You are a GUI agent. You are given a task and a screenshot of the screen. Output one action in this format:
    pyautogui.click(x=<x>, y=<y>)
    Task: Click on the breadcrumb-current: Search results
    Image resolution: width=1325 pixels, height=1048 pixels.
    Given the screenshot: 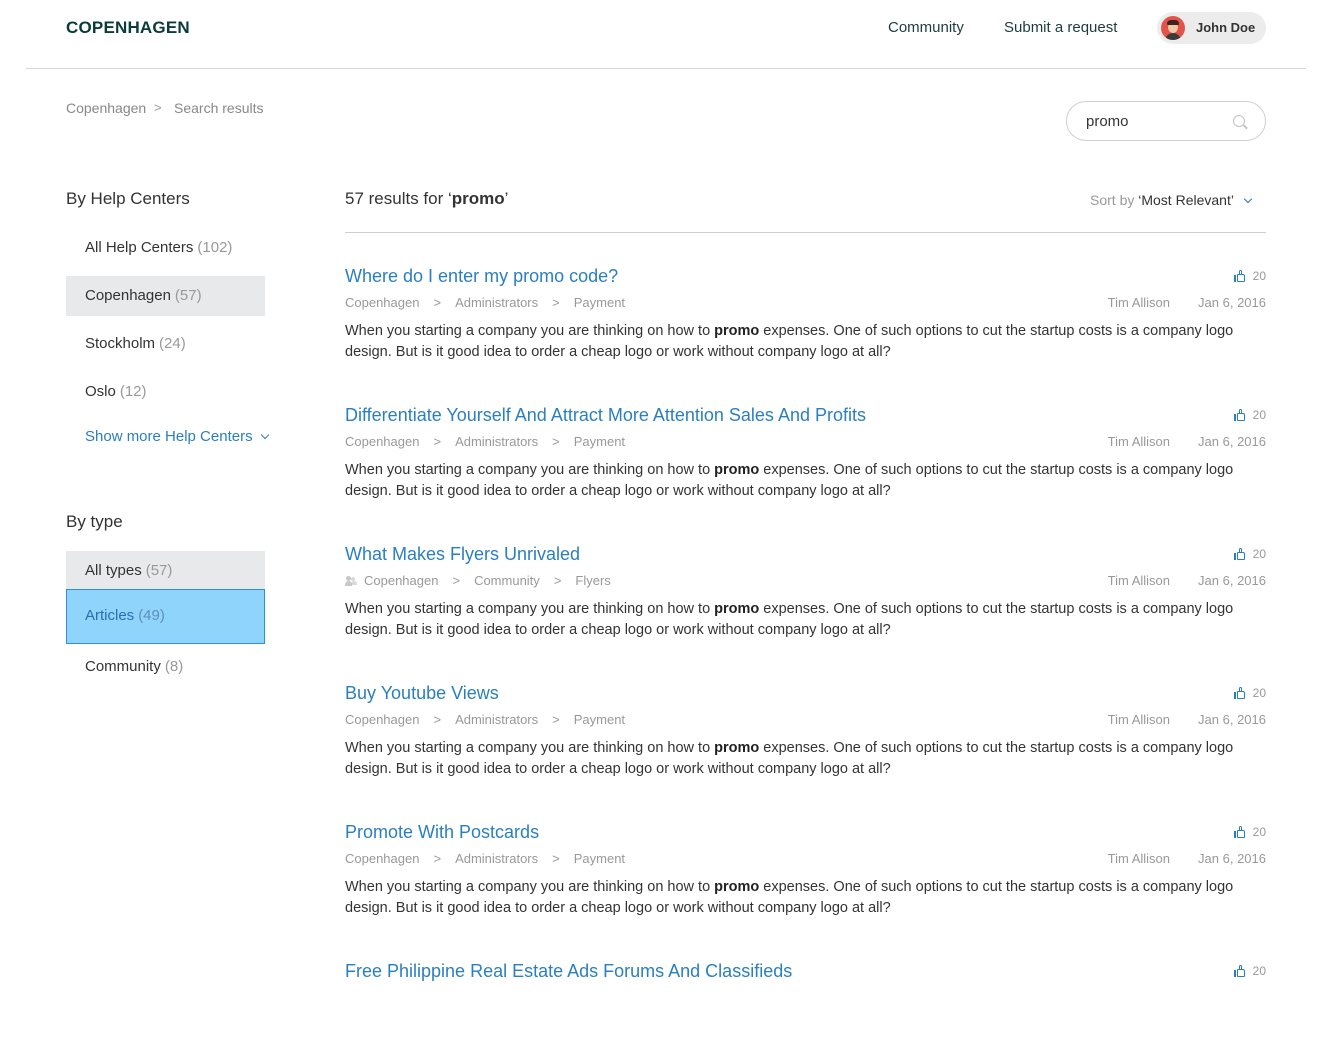 What is the action you would take?
    pyautogui.click(x=219, y=108)
    